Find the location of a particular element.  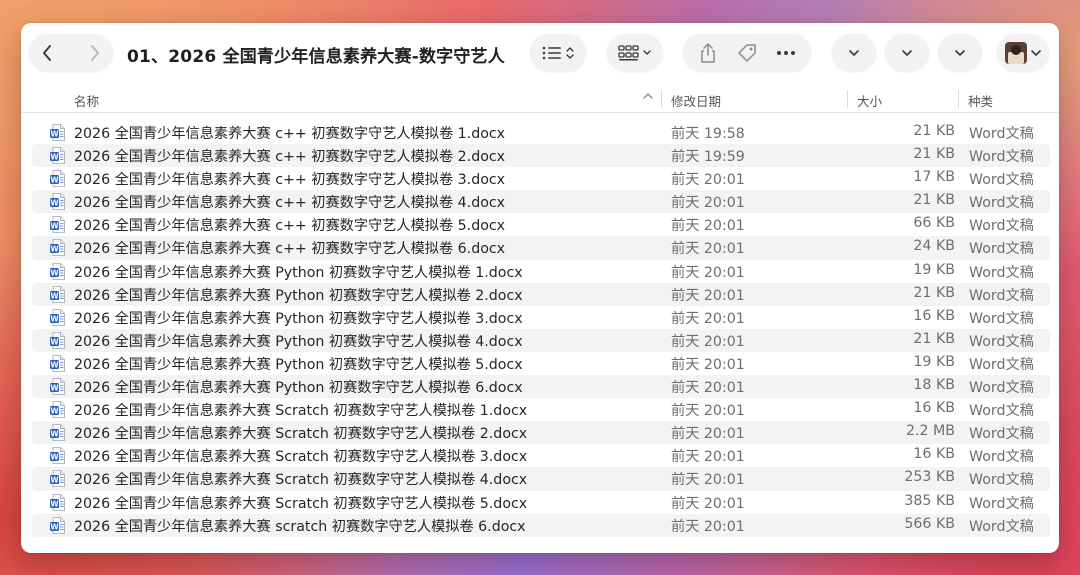

forward-icon is located at coordinates (95, 53).